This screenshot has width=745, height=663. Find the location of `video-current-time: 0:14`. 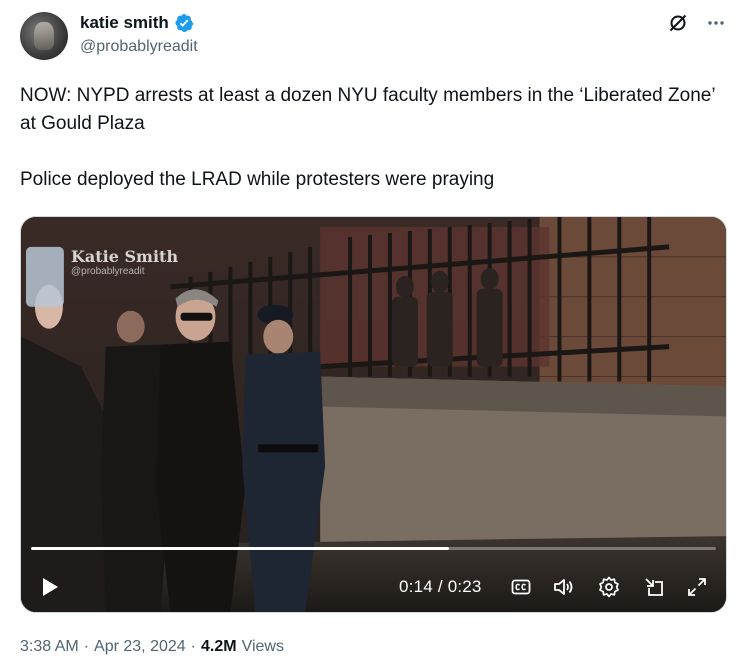

video-current-time: 0:14 is located at coordinates (416, 586).